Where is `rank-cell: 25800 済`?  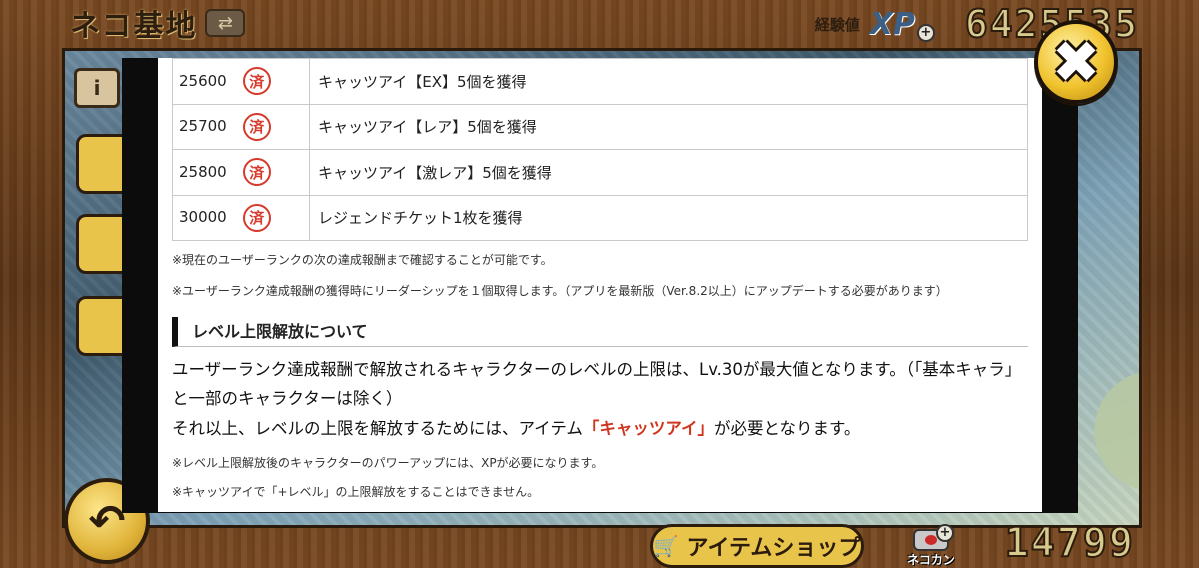
rank-cell: 25800 済 is located at coordinates (241, 172).